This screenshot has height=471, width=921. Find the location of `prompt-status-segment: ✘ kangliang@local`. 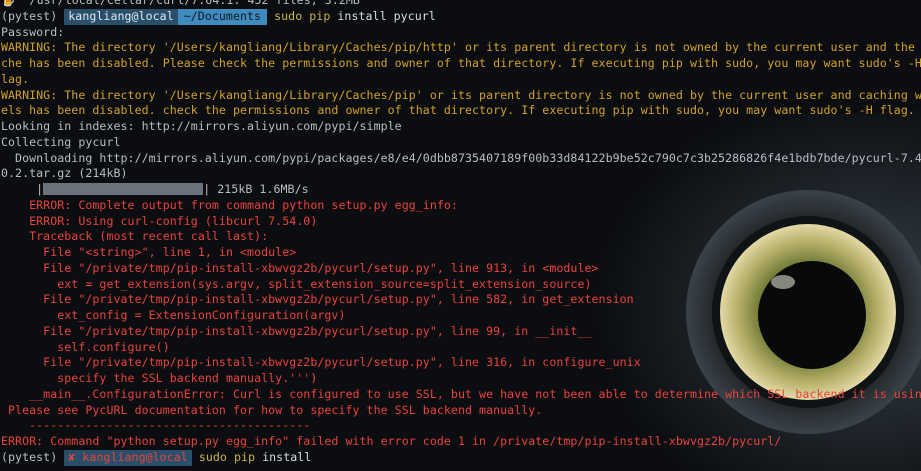

prompt-status-segment: ✘ kangliang@local is located at coordinates (128, 457).